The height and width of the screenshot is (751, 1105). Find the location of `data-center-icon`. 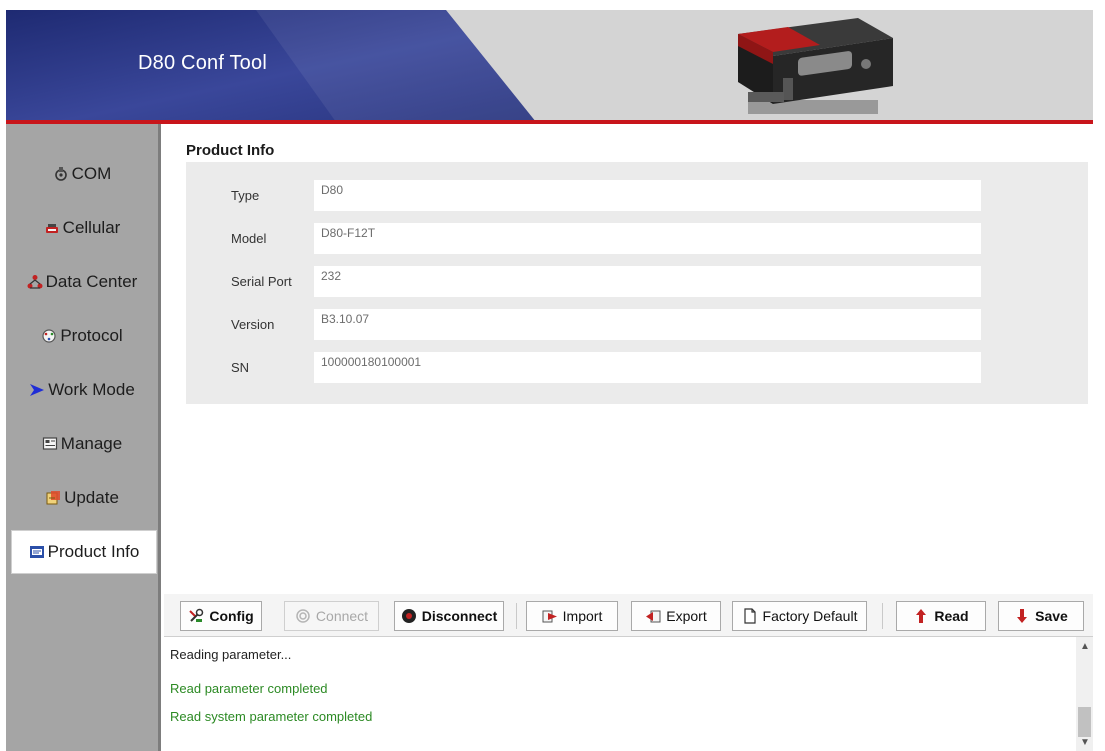

data-center-icon is located at coordinates (35, 282).